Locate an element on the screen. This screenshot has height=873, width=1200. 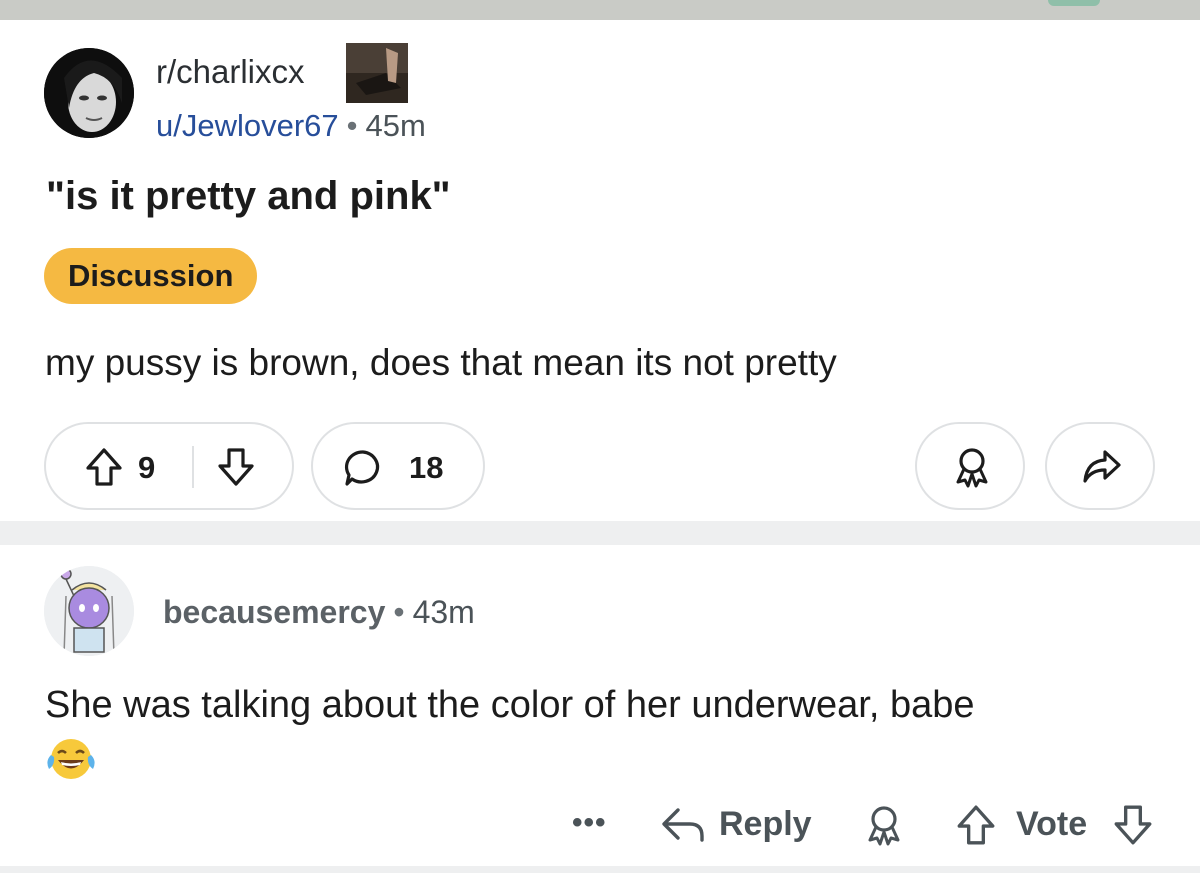
vote-label: Vote is located at coordinates (1052, 824).